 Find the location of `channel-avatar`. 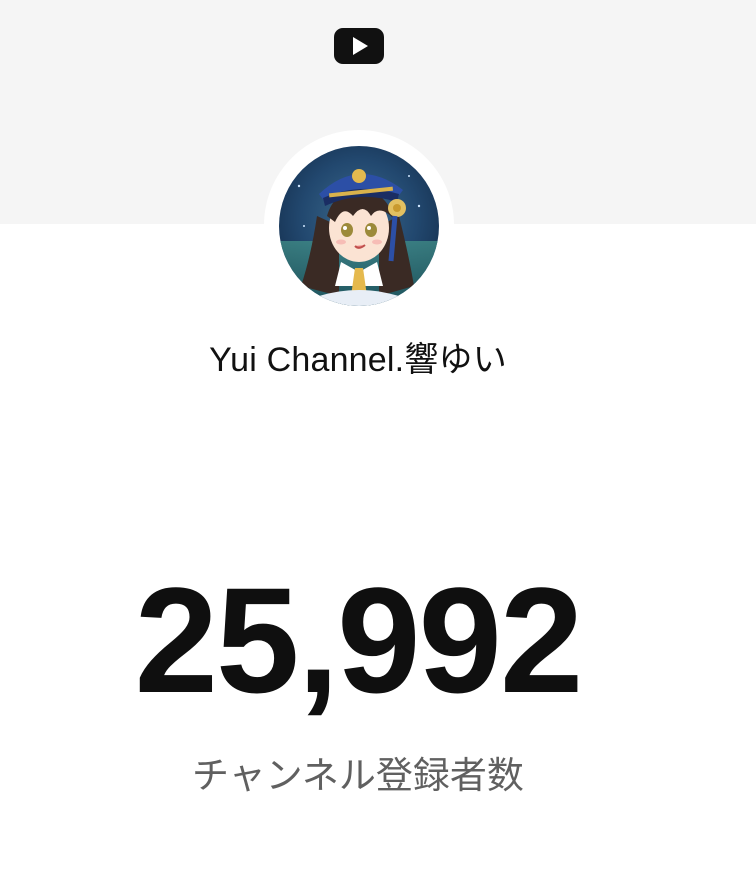

channel-avatar is located at coordinates (359, 226).